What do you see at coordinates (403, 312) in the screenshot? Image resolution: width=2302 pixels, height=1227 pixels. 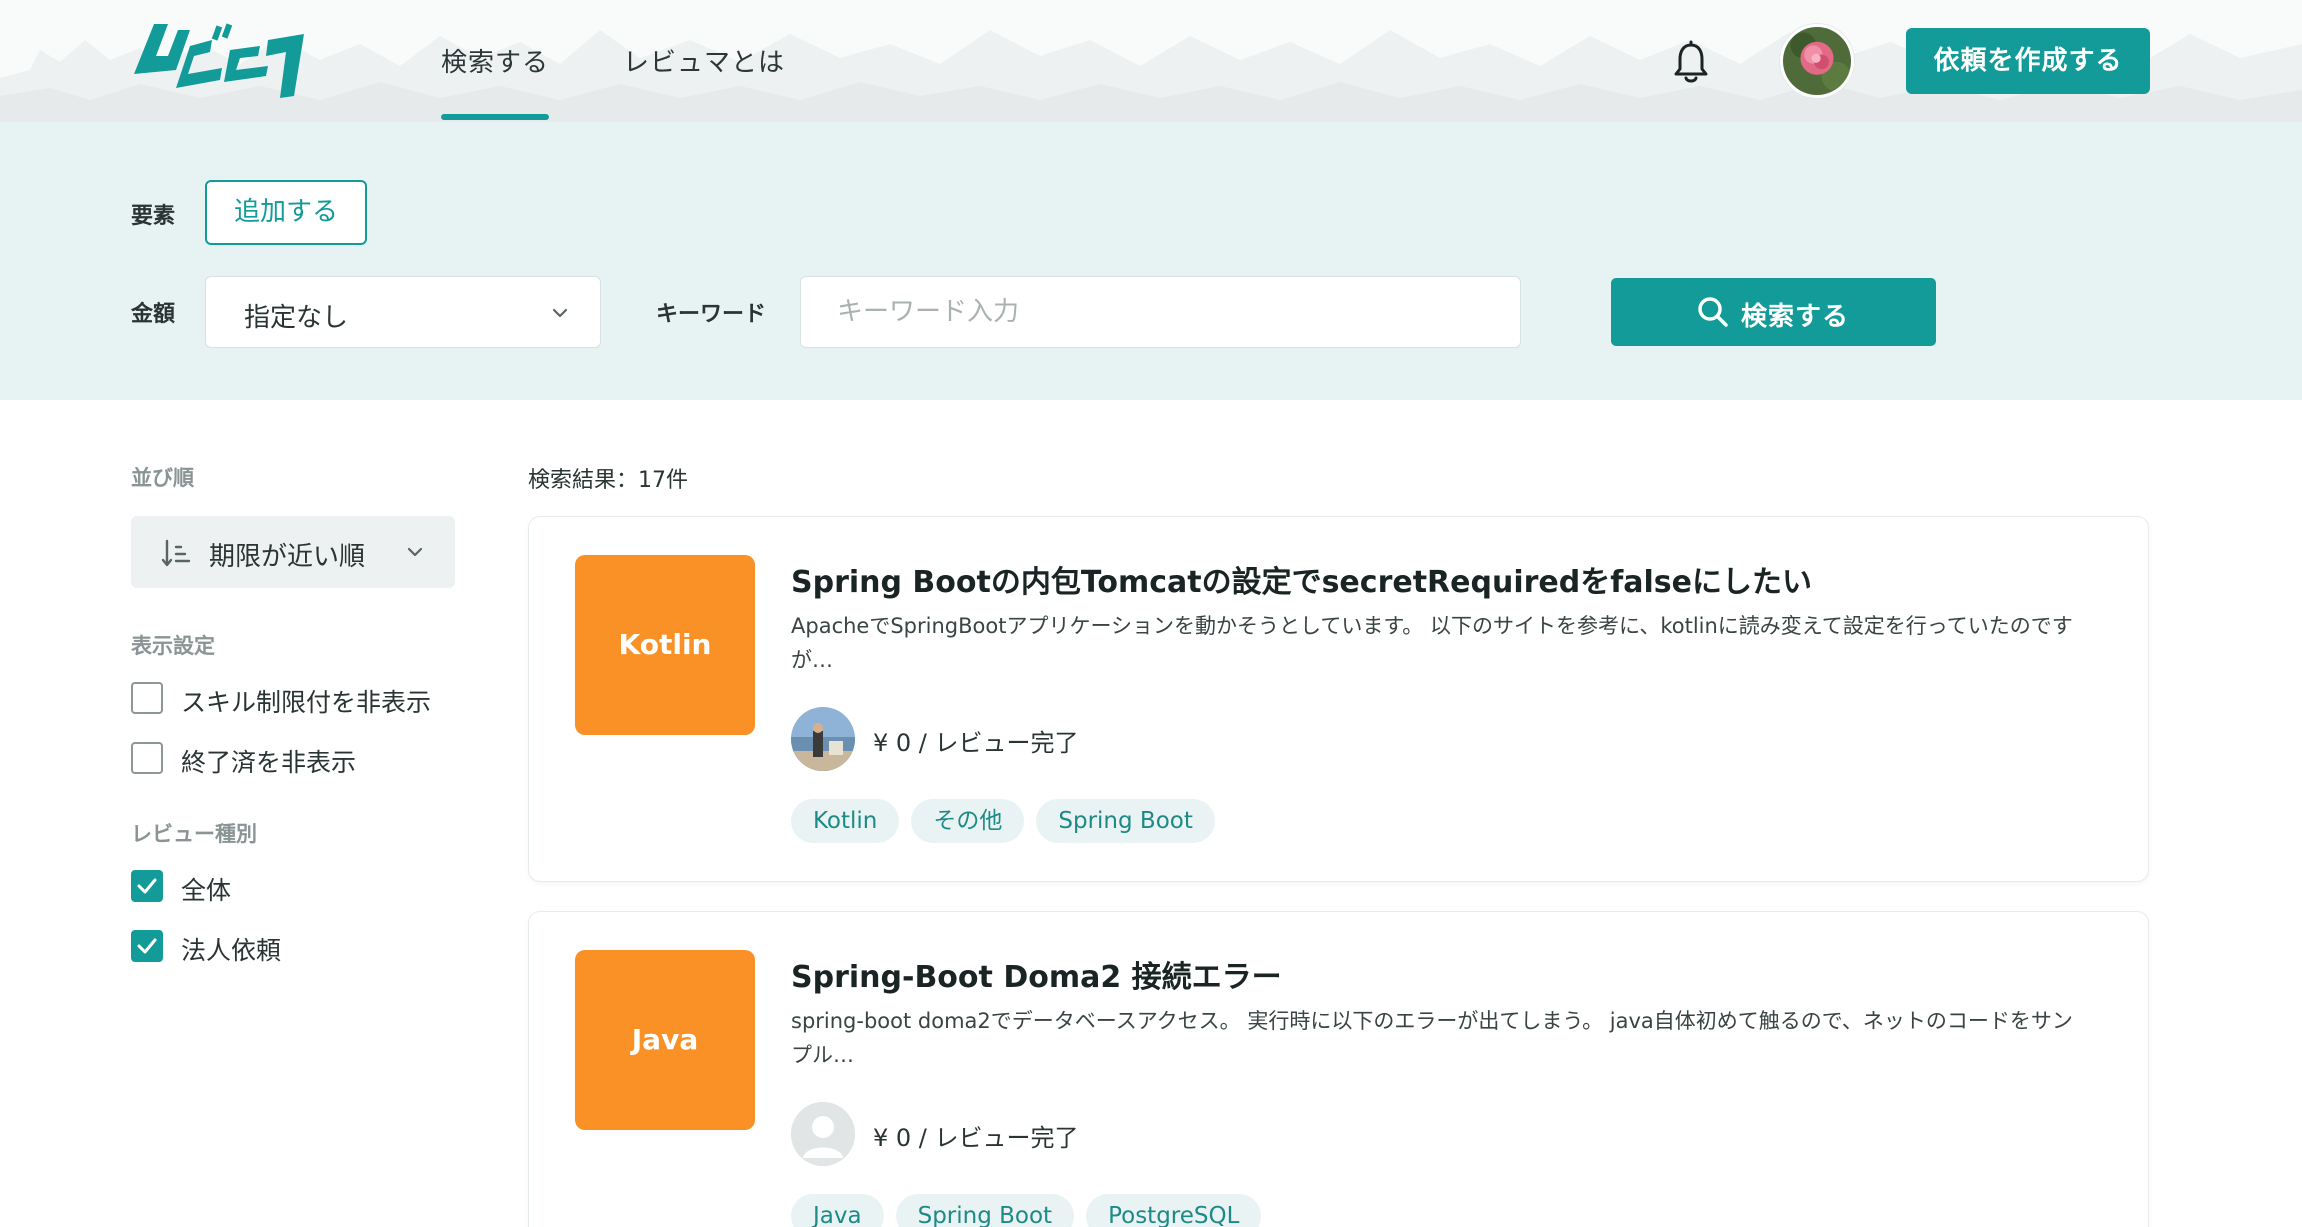 I see `amount-select: 指定なし` at bounding box center [403, 312].